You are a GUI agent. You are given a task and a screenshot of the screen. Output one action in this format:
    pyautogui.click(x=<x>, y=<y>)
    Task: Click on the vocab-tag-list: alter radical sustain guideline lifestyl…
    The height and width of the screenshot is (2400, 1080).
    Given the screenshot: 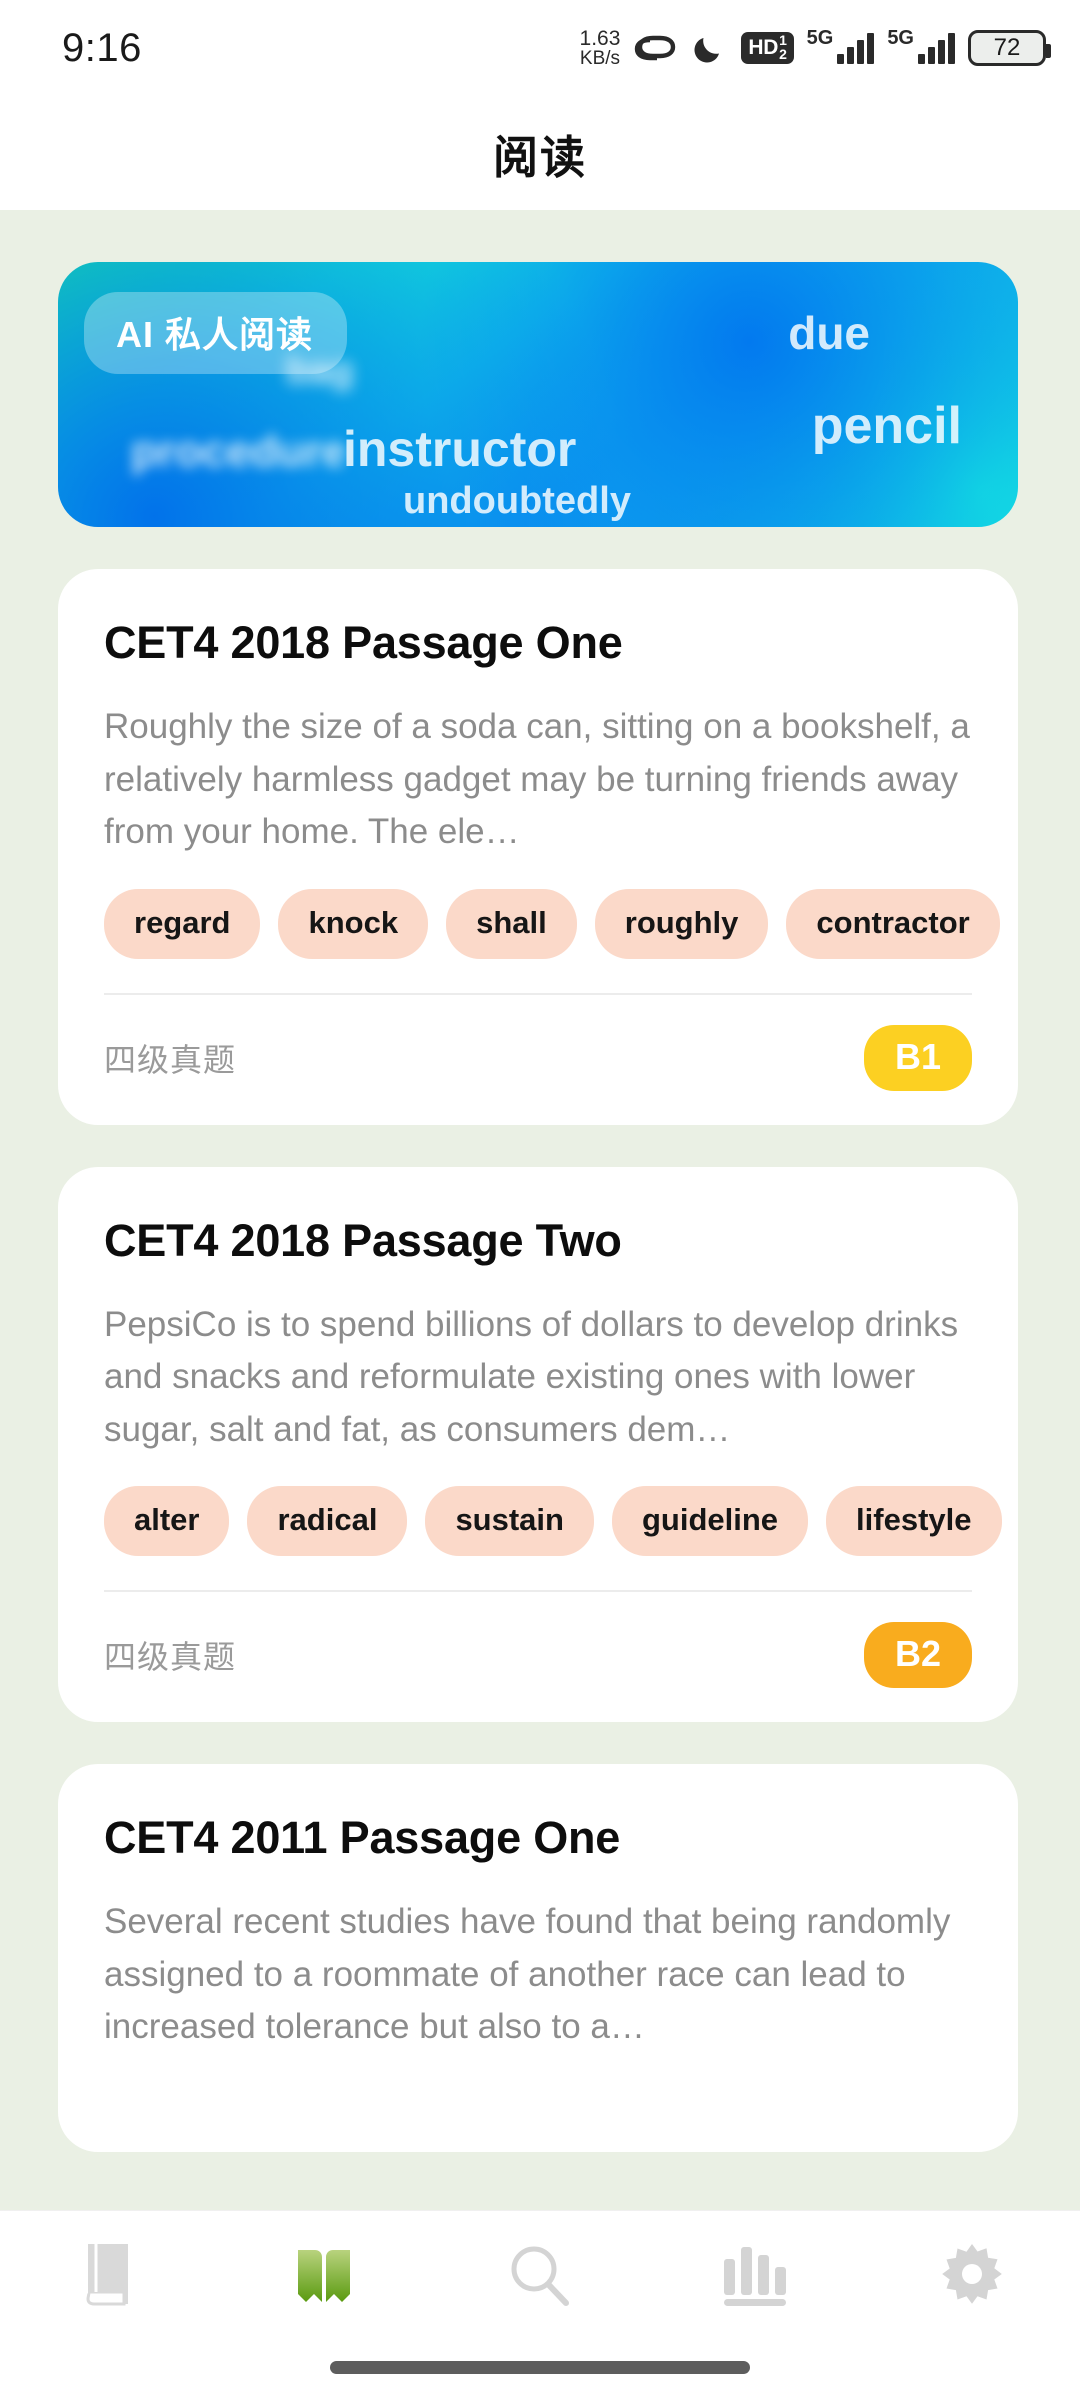 What is the action you would take?
    pyautogui.click(x=561, y=1521)
    